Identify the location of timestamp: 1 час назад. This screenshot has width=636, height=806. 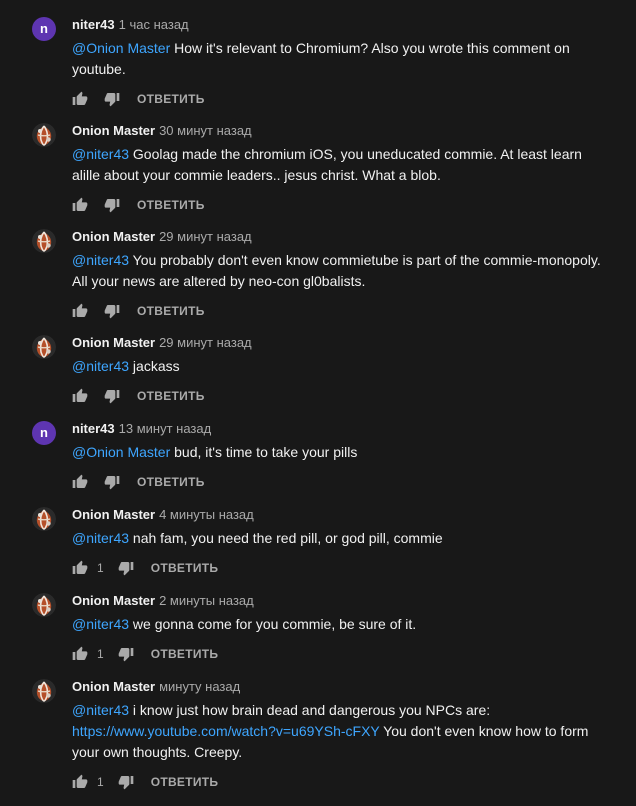
(154, 24).